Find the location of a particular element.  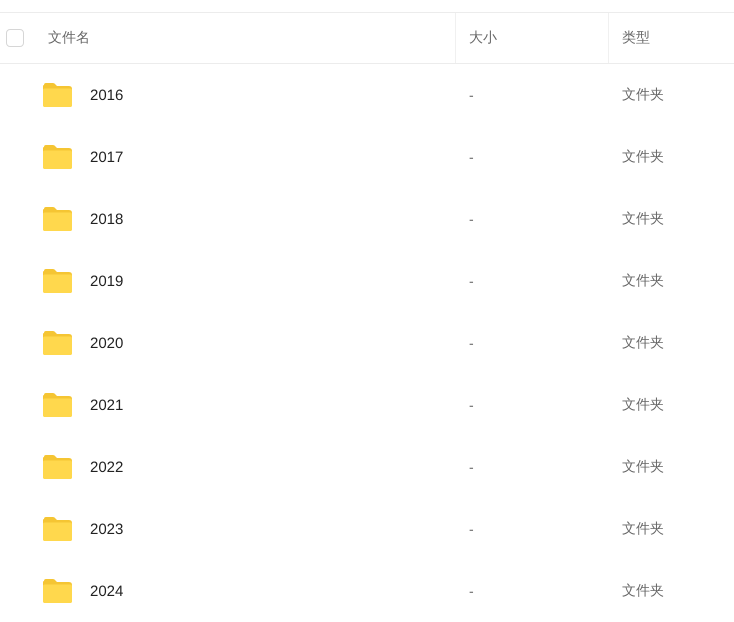

column-header: 大小 is located at coordinates (483, 38).